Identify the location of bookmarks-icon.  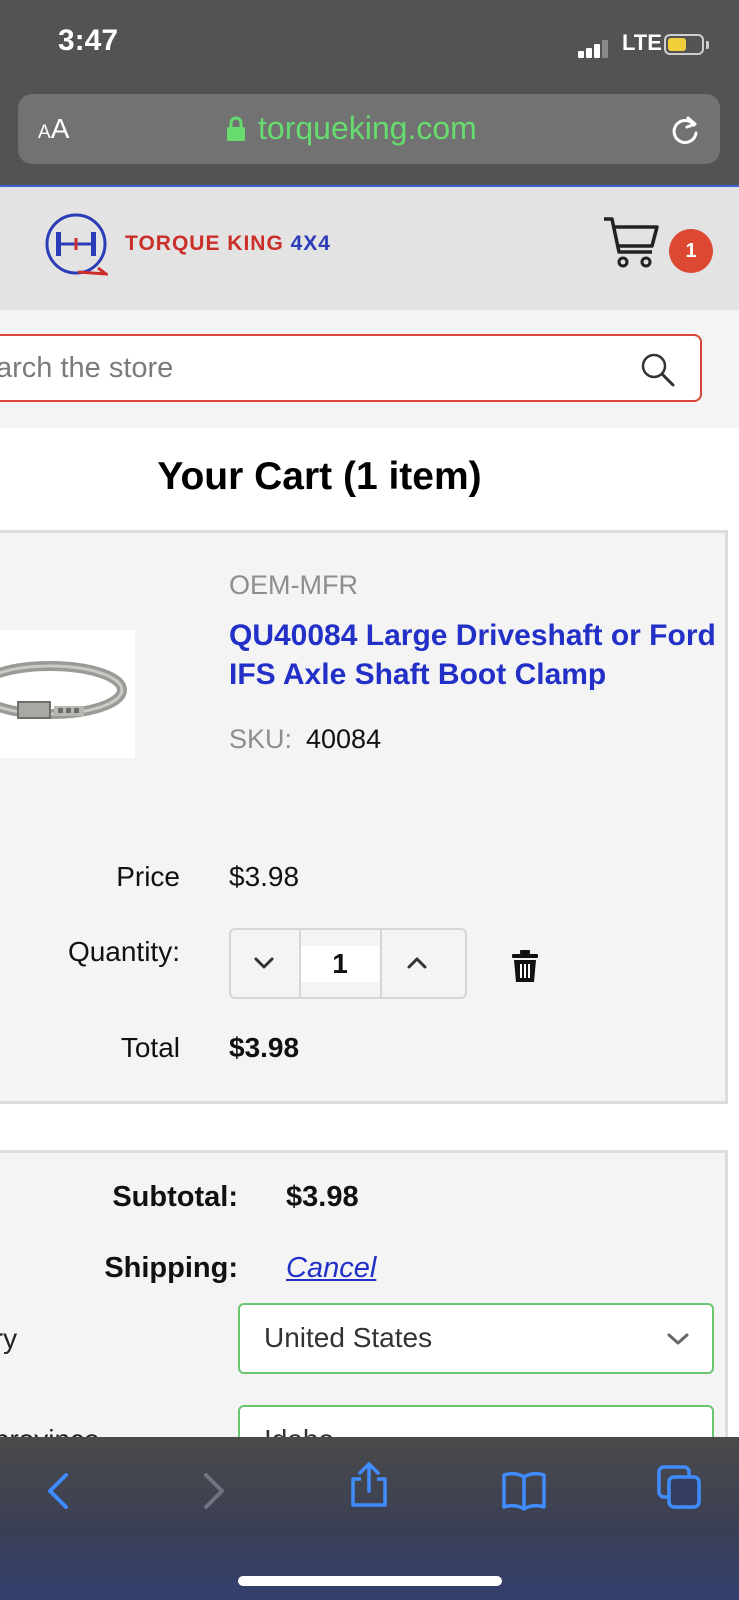
(524, 1491).